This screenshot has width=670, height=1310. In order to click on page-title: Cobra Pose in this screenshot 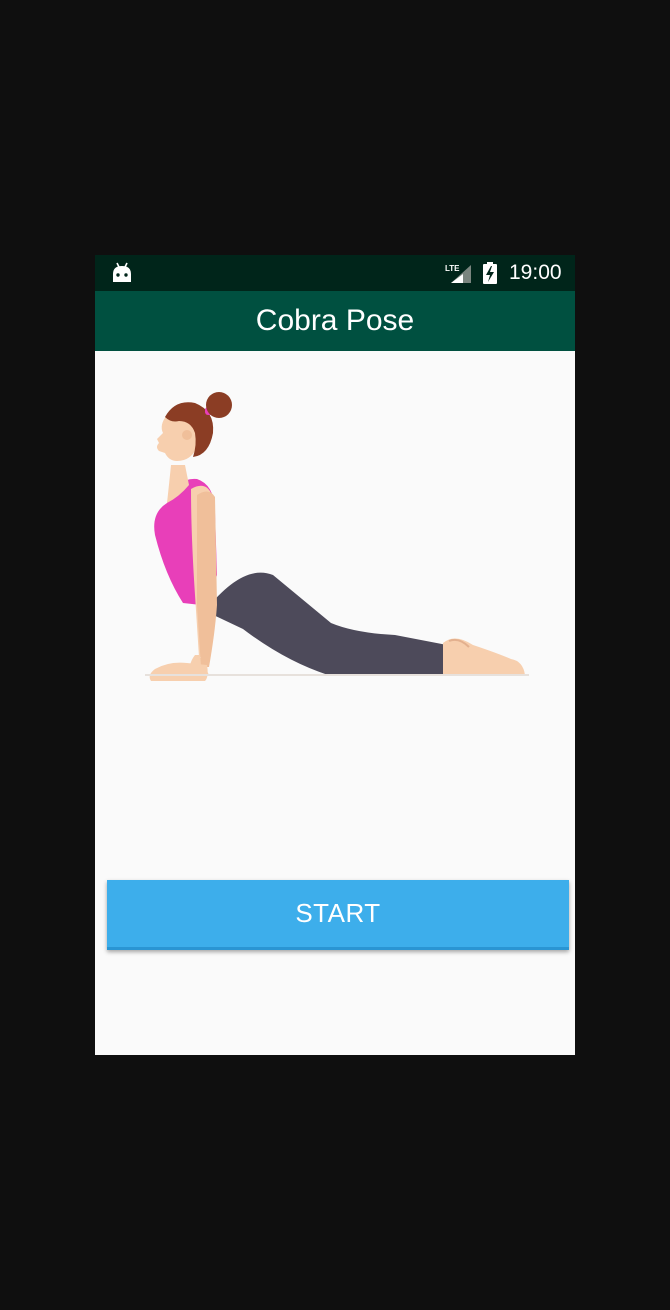, I will do `click(335, 320)`.